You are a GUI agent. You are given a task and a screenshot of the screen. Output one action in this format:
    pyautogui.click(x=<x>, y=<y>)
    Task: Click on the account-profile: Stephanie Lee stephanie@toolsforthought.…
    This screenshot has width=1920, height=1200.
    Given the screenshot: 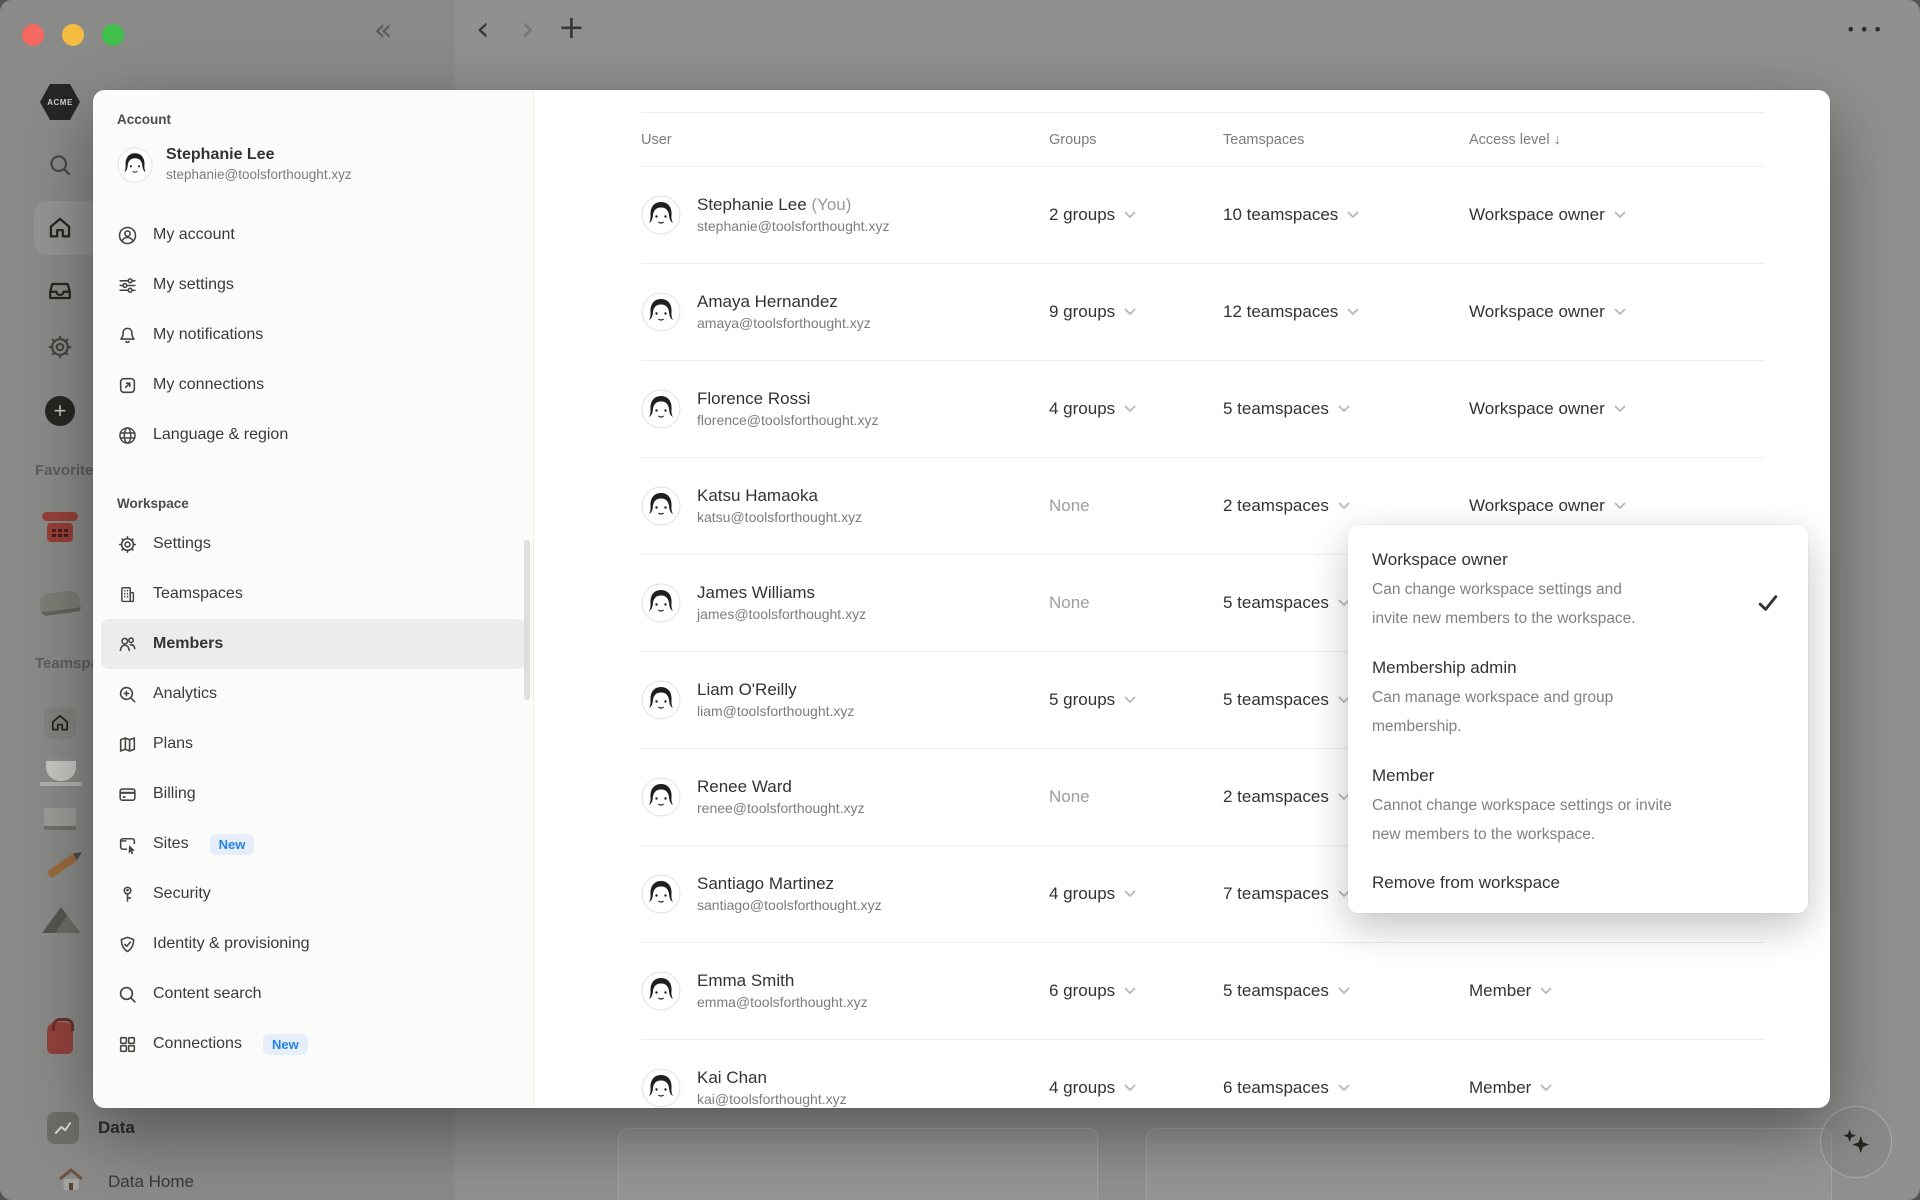 What is the action you would take?
    pyautogui.click(x=313, y=164)
    